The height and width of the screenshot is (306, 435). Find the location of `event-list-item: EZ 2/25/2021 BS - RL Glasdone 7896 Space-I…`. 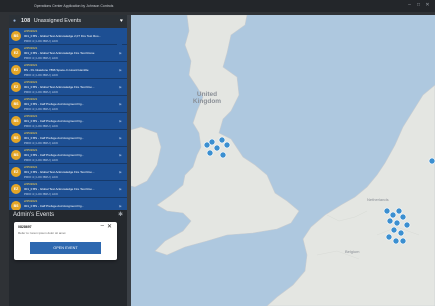

event-list-item: EZ 2/25/2021 BS - RL Glasdone 7896 Space-I… is located at coordinates (68, 70).